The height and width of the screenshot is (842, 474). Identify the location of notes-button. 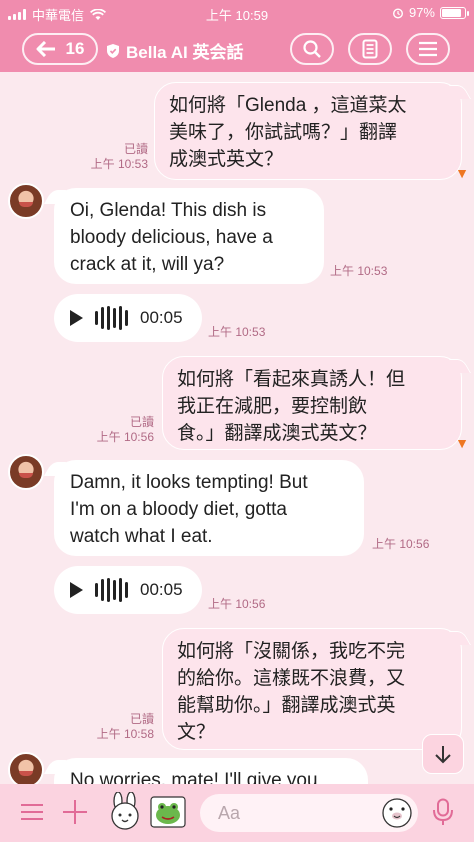
(370, 49).